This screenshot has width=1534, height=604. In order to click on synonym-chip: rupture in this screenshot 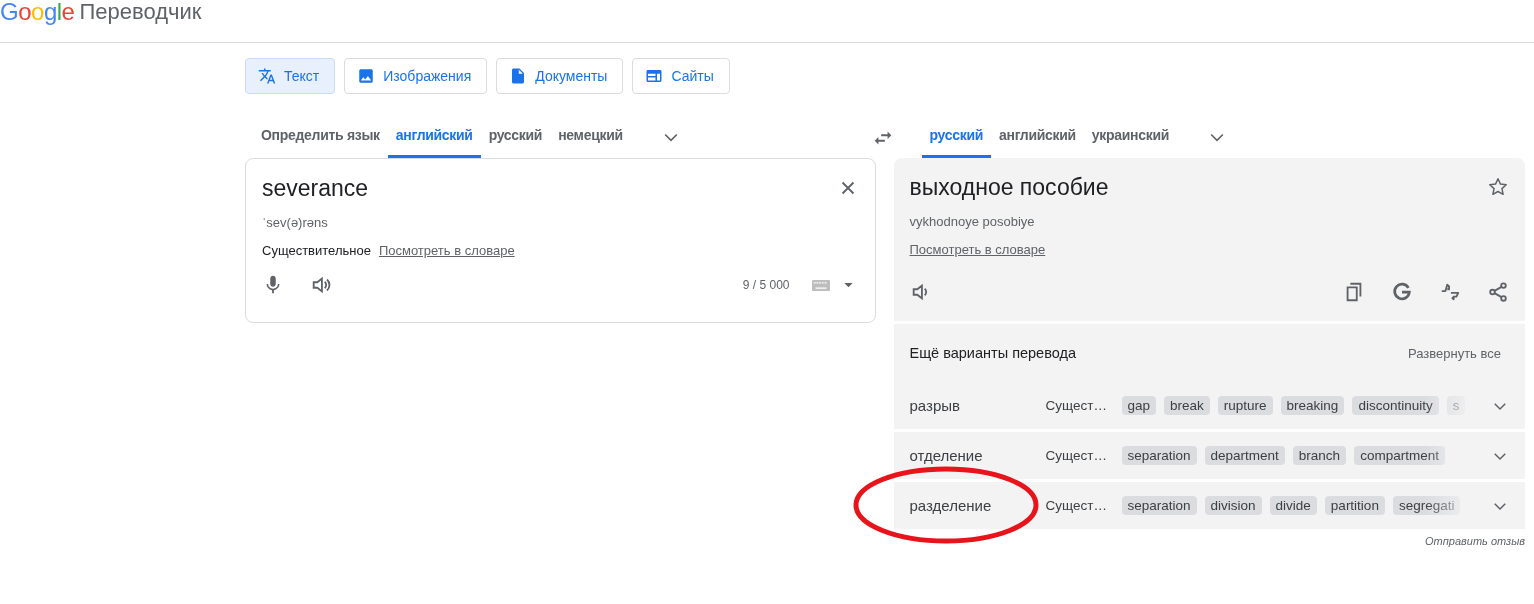, I will do `click(1245, 405)`.